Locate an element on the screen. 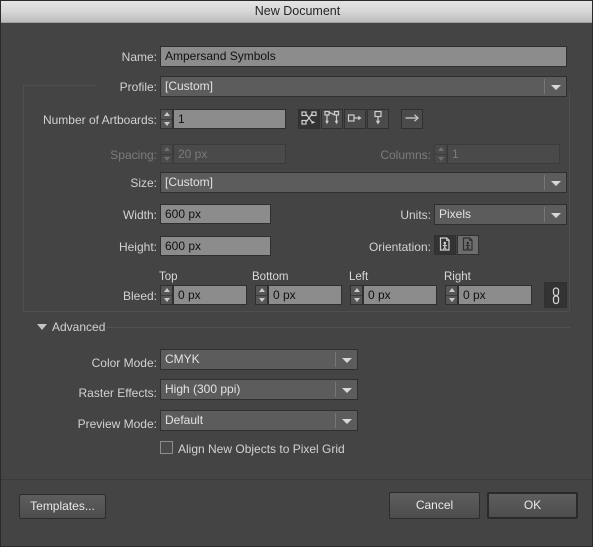 The image size is (593, 547). cancel-button: Cancel is located at coordinates (434, 505).